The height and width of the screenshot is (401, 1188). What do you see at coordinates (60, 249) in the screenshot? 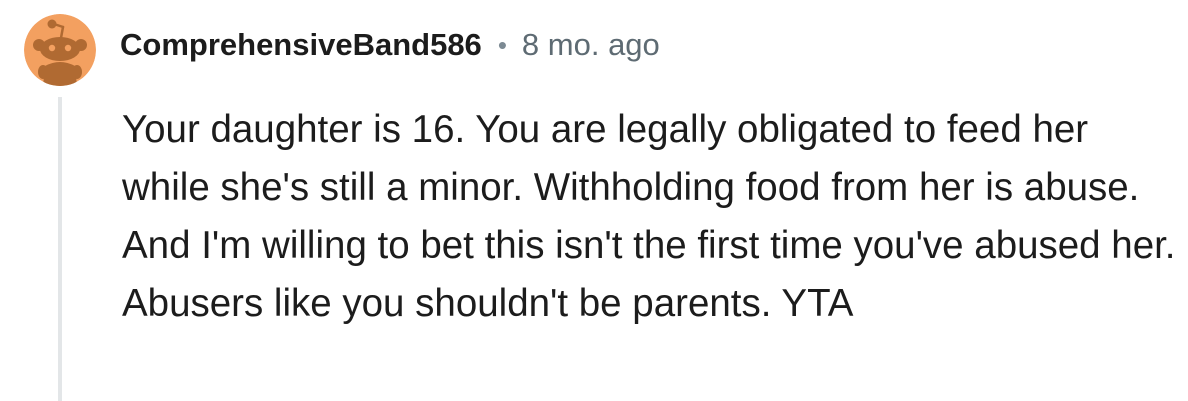
I see `thread-line` at bounding box center [60, 249].